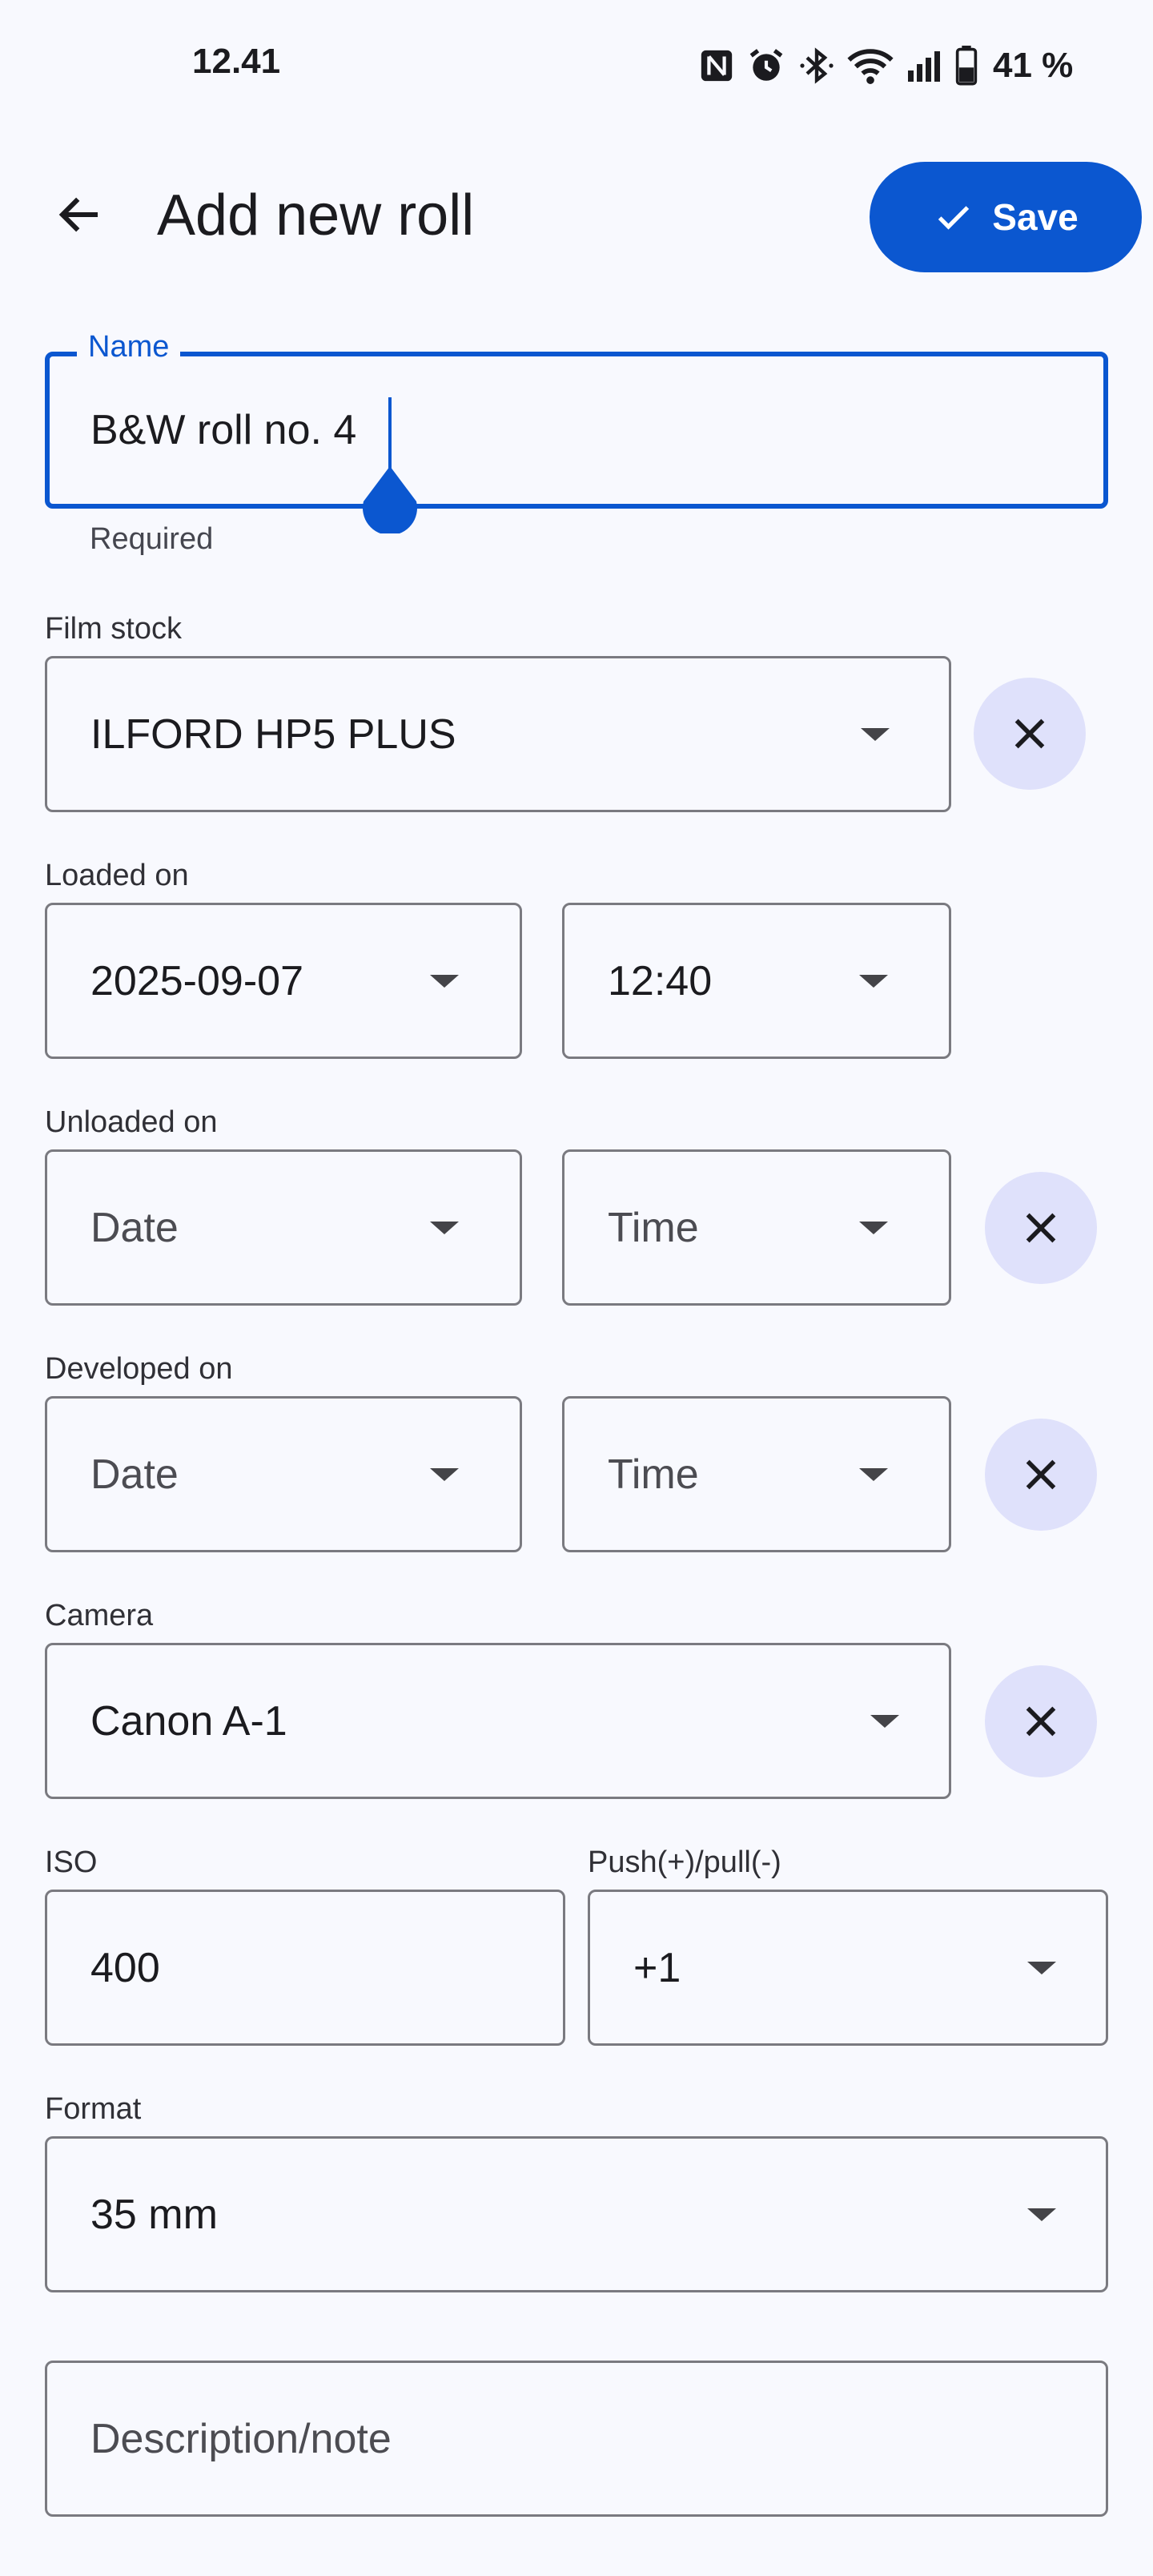  What do you see at coordinates (717, 66) in the screenshot?
I see `nfc-icon` at bounding box center [717, 66].